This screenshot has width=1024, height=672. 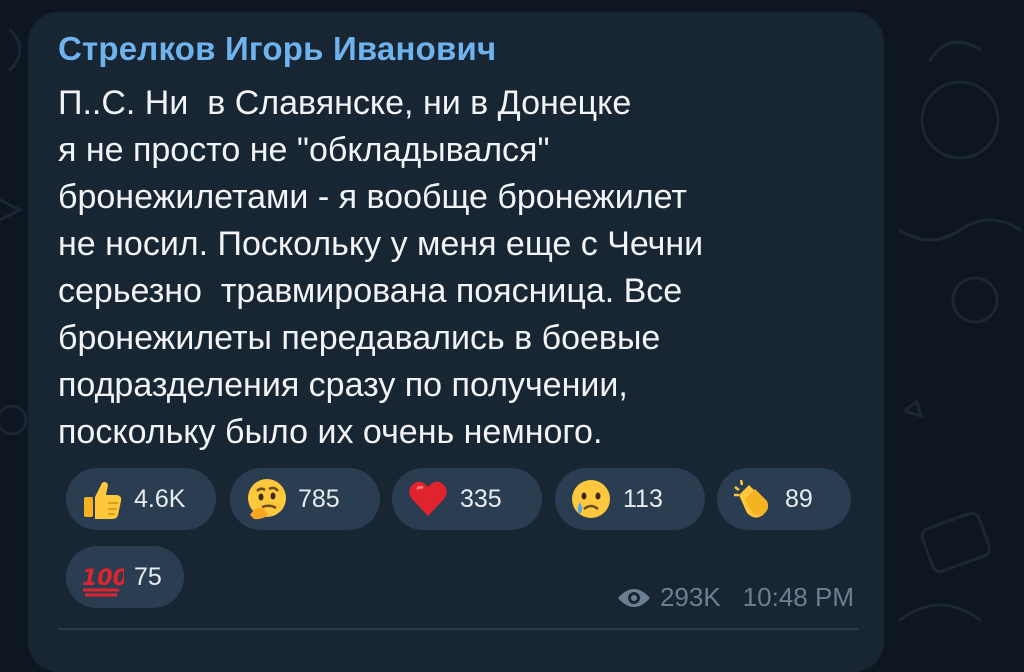 I want to click on reaction-clap-button: 89, so click(x=784, y=499).